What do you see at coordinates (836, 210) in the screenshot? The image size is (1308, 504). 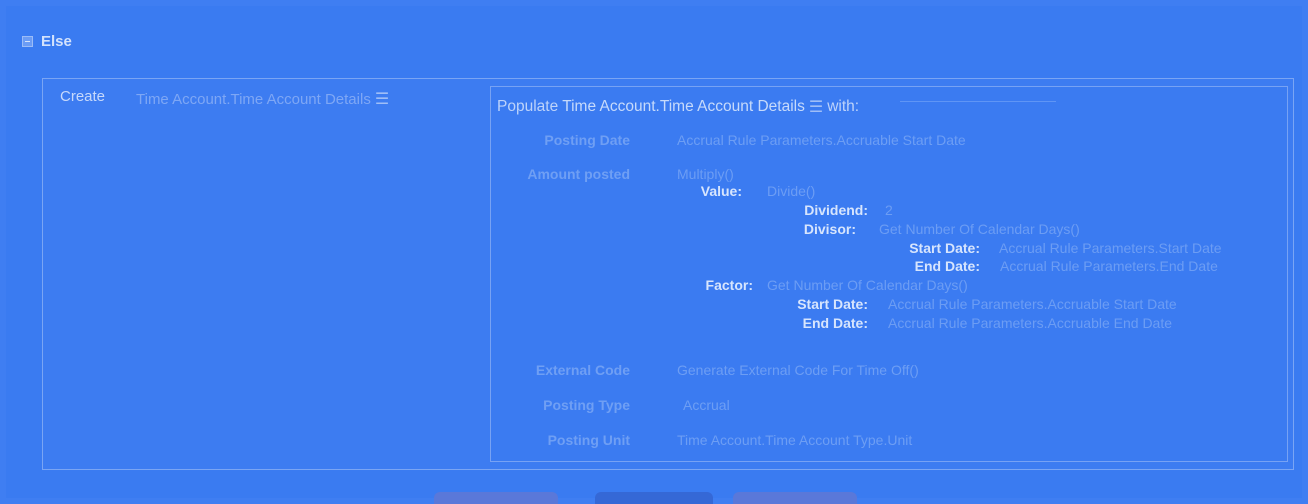 I see `dividend-keyword: Dividend:` at bounding box center [836, 210].